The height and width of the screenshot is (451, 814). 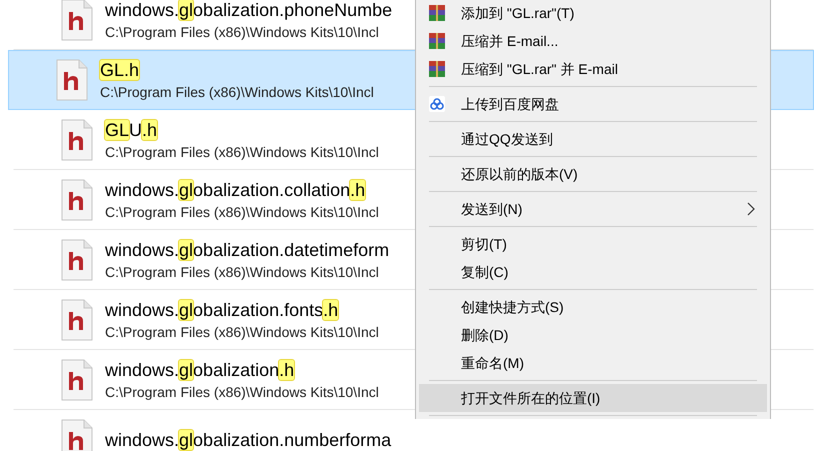 I want to click on file-name: windows.globalization.phoneNumbe, so click(x=248, y=11).